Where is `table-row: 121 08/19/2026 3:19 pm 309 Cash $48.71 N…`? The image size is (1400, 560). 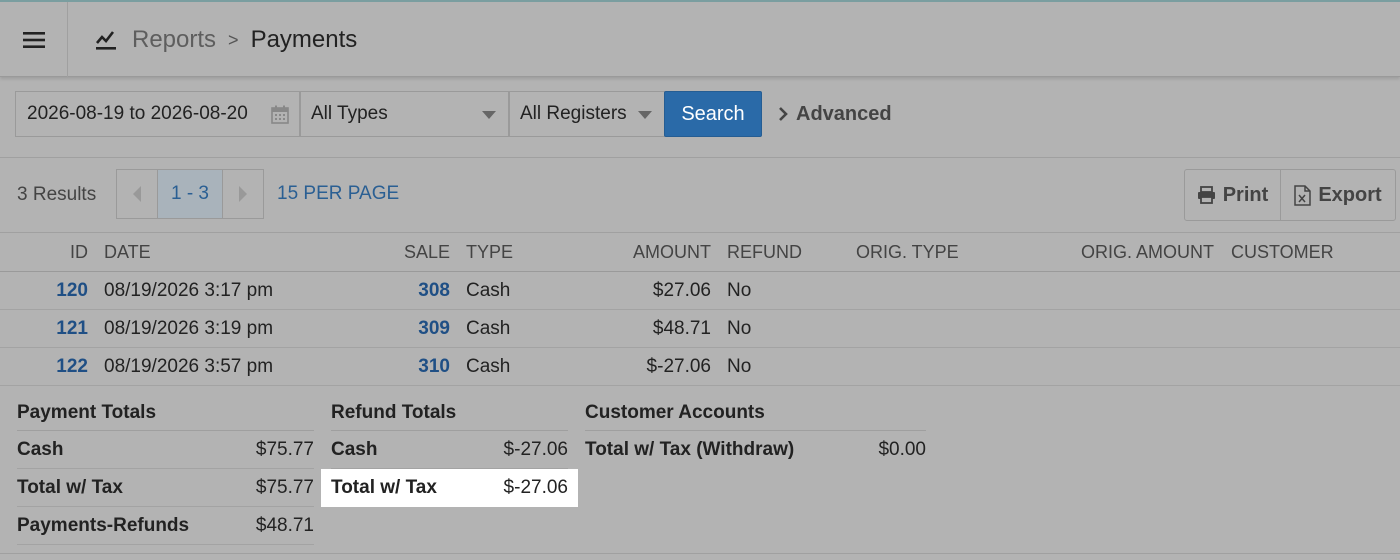
table-row: 121 08/19/2026 3:19 pm 309 Cash $48.71 N… is located at coordinates (700, 329).